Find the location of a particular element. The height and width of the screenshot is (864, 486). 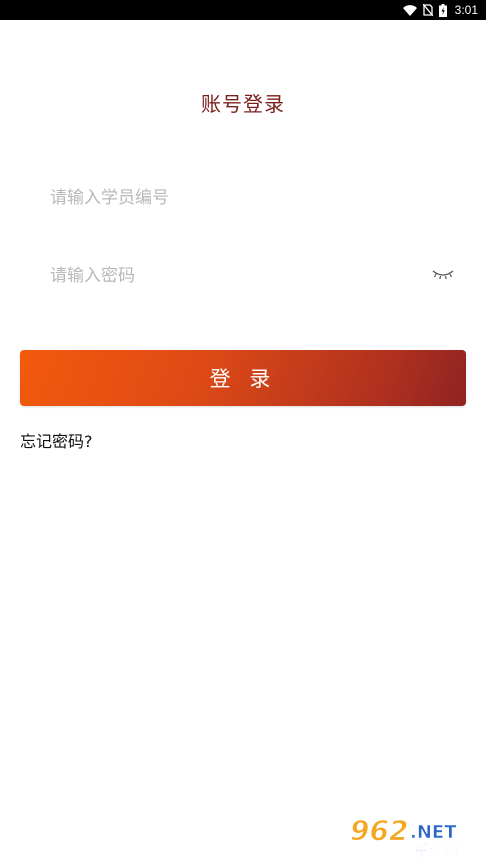

status-time: 3:01 is located at coordinates (466, 10).